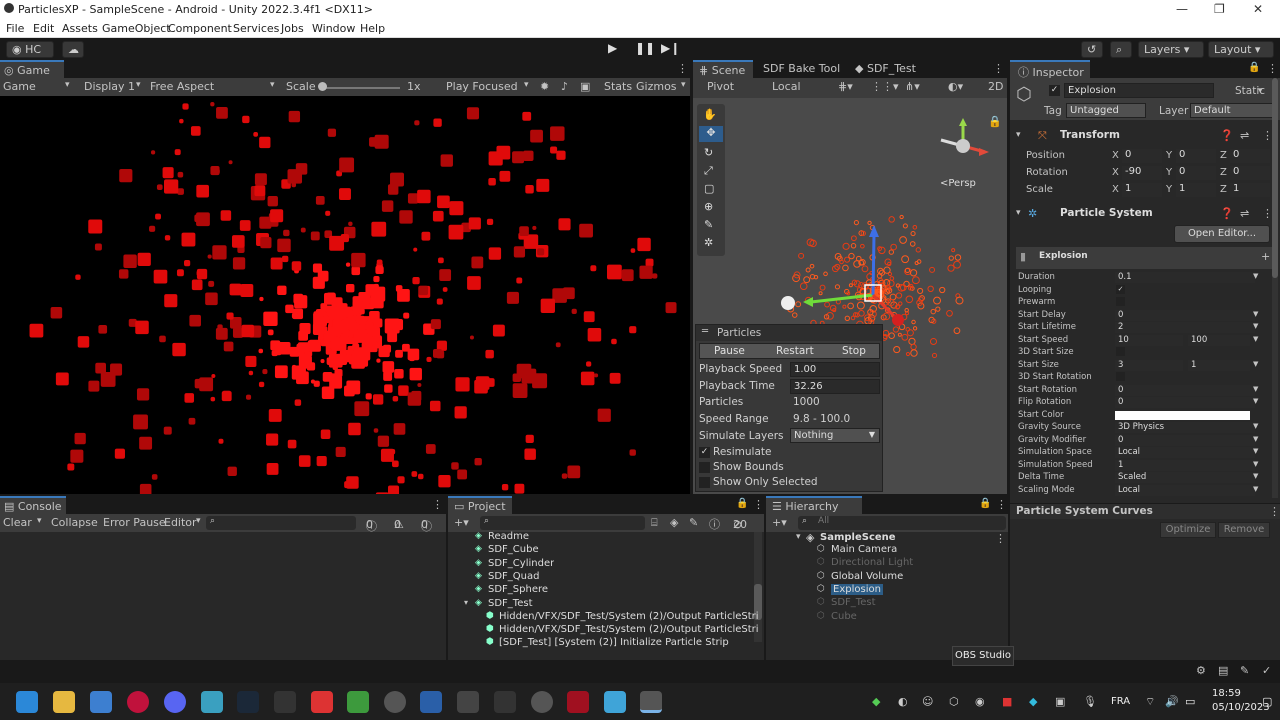 The image size is (1280, 720). I want to click on move-tool-icon: ✥, so click(711, 134).